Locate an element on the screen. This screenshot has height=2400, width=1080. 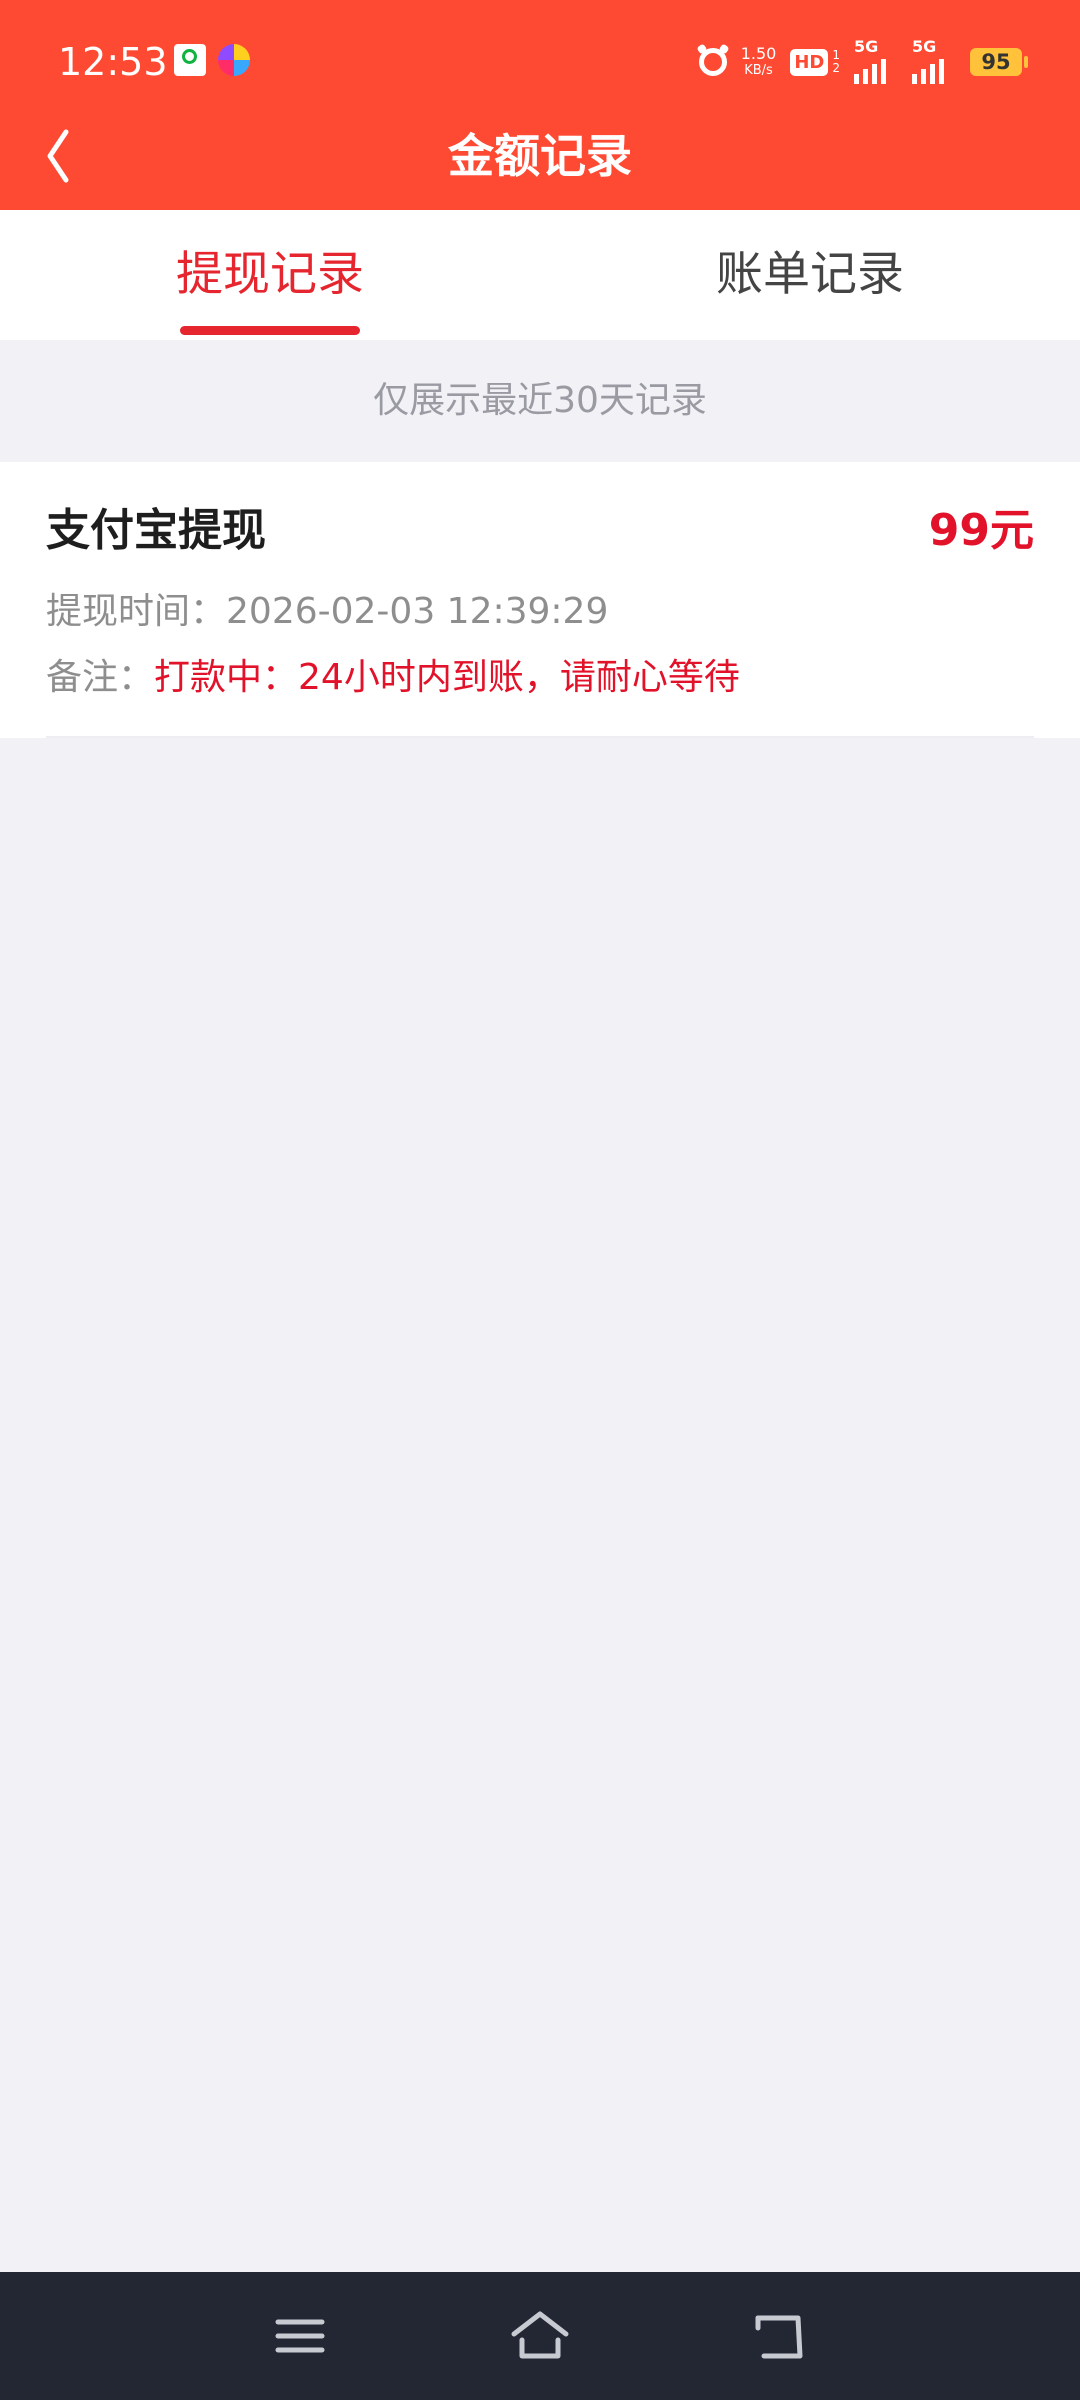
network-speed-value: 1.50 is located at coordinates (758, 53).